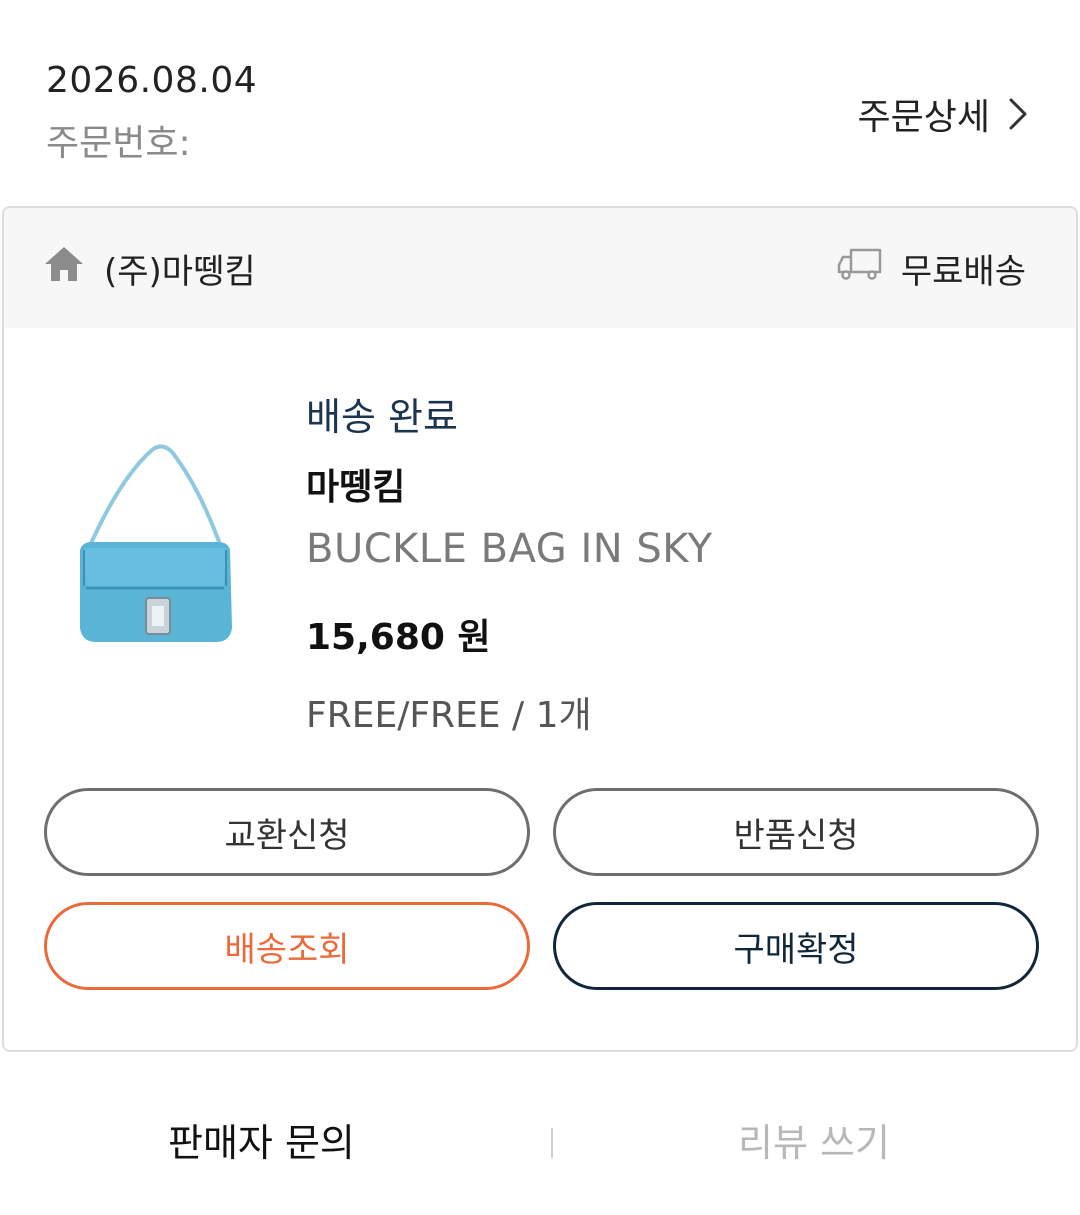  I want to click on shipping-label: 무료배송, so click(963, 271).